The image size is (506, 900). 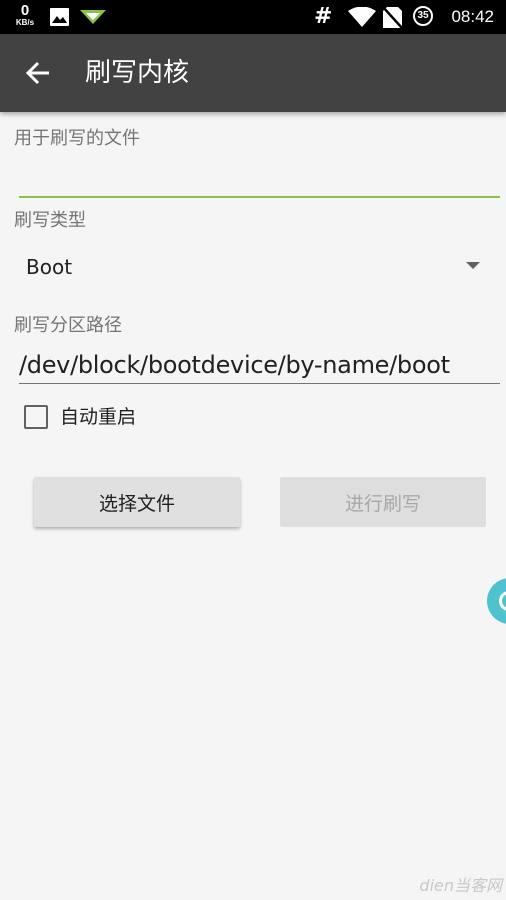 I want to click on arrow-back-icon, so click(x=37, y=73).